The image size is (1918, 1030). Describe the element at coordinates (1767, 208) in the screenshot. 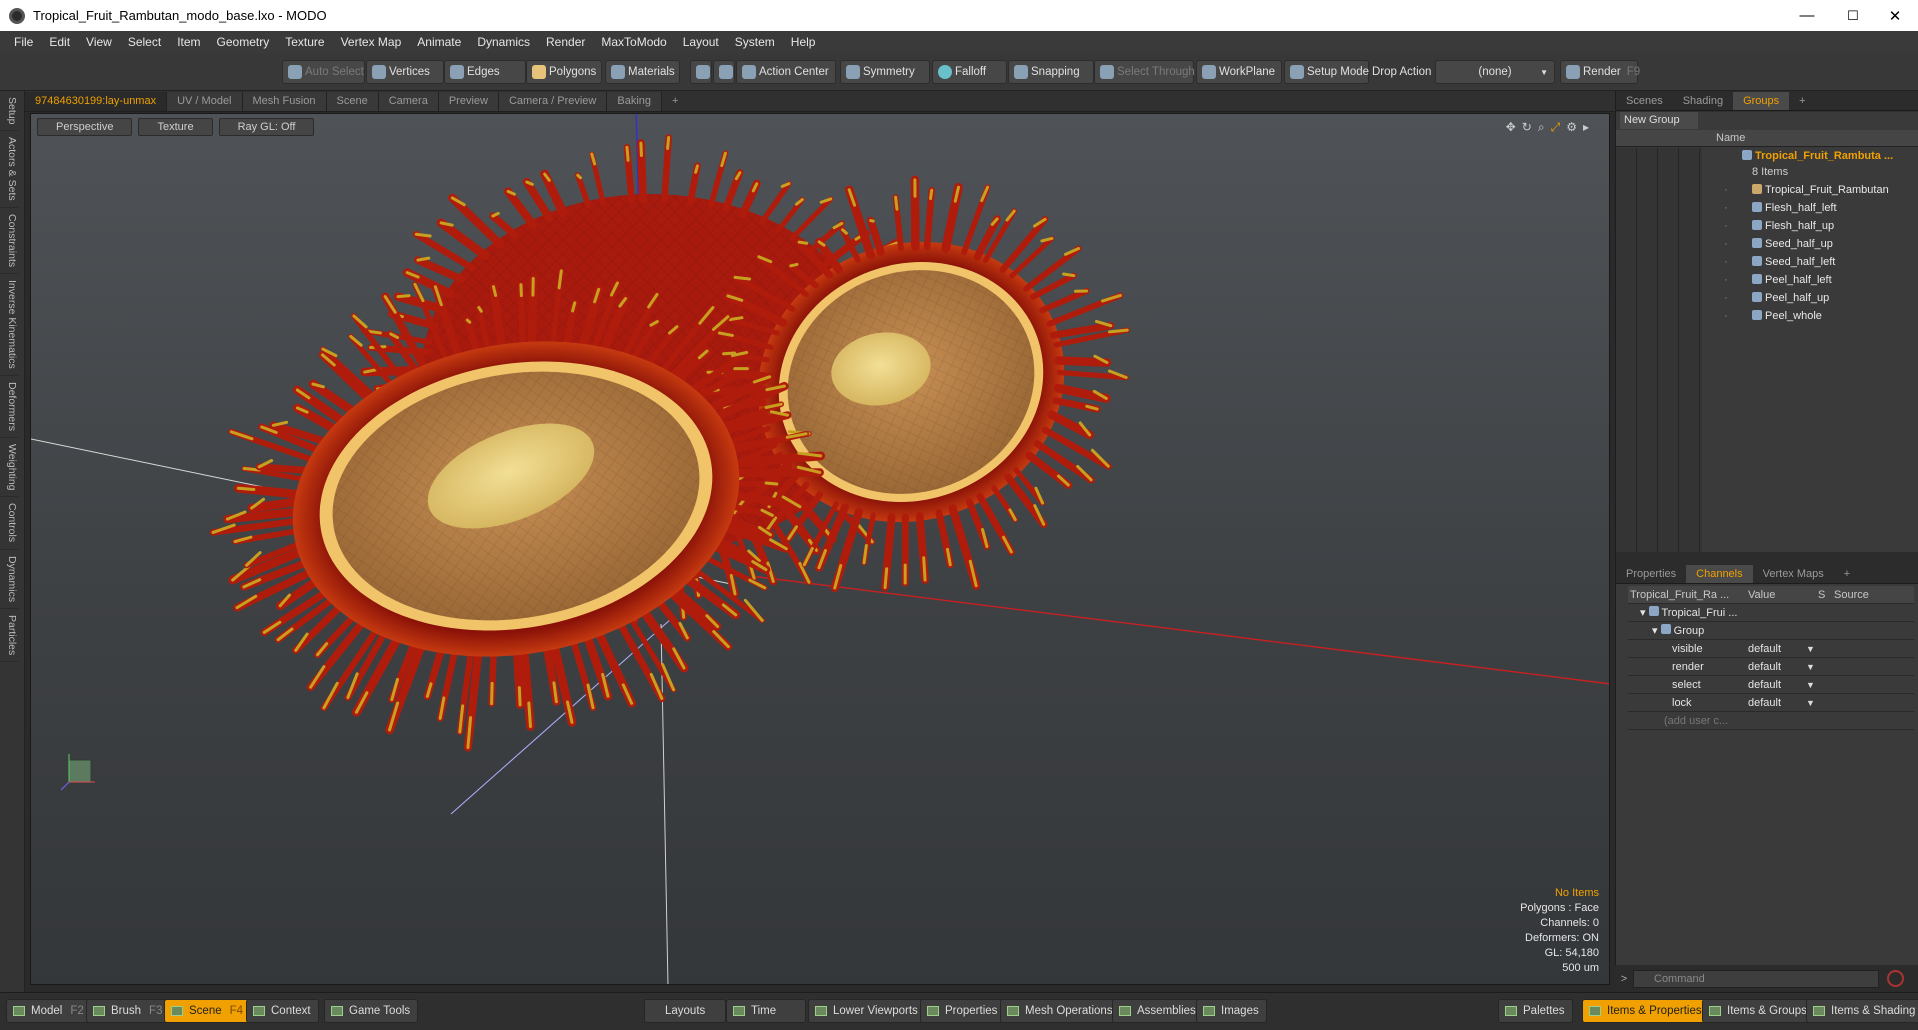

I see `group-item: · Flesh_half_left` at that location.